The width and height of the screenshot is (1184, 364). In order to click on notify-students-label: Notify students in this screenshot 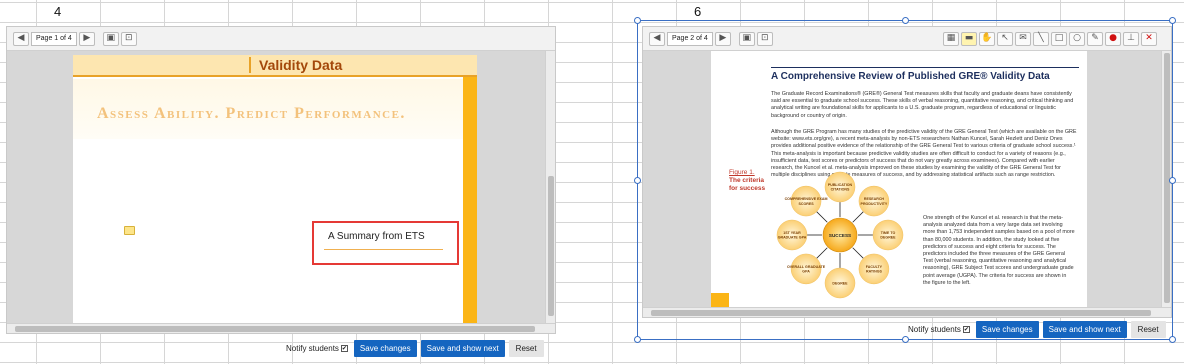, I will do `click(312, 348)`.